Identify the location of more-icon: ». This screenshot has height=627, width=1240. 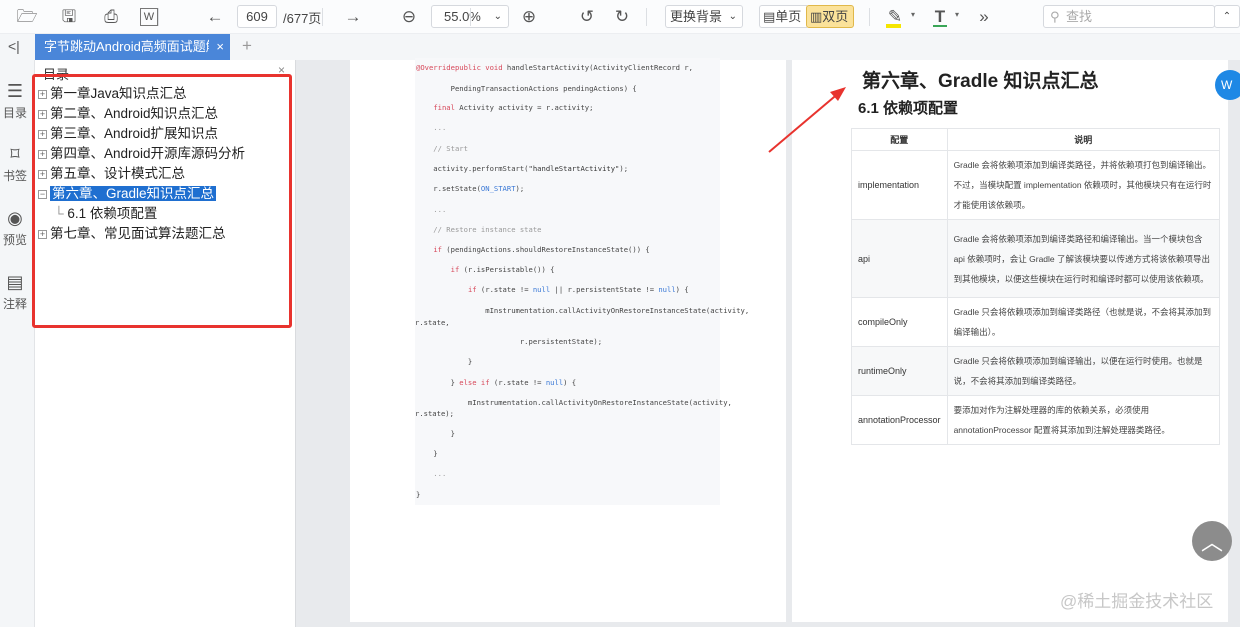
(984, 17).